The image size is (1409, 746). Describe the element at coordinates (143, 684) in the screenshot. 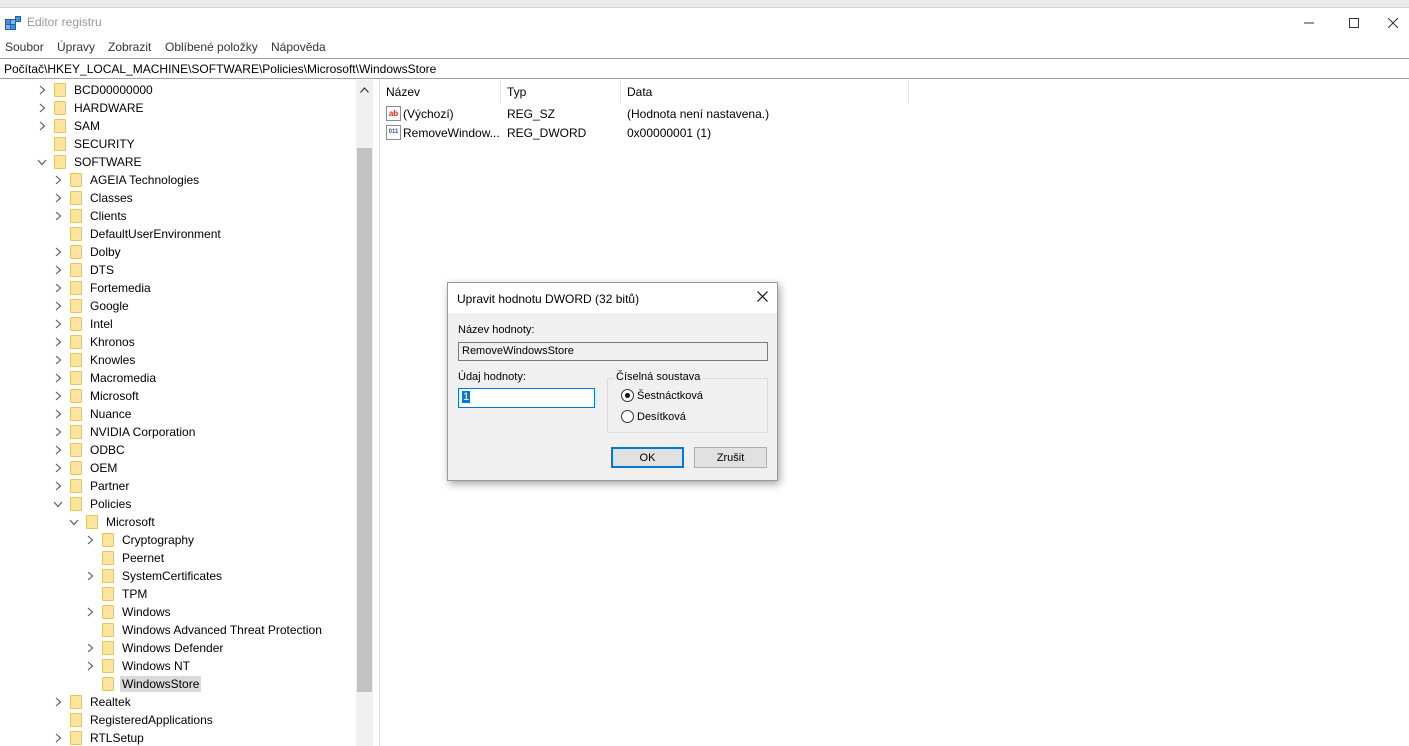

I see `tree-item: WindowsStore` at that location.